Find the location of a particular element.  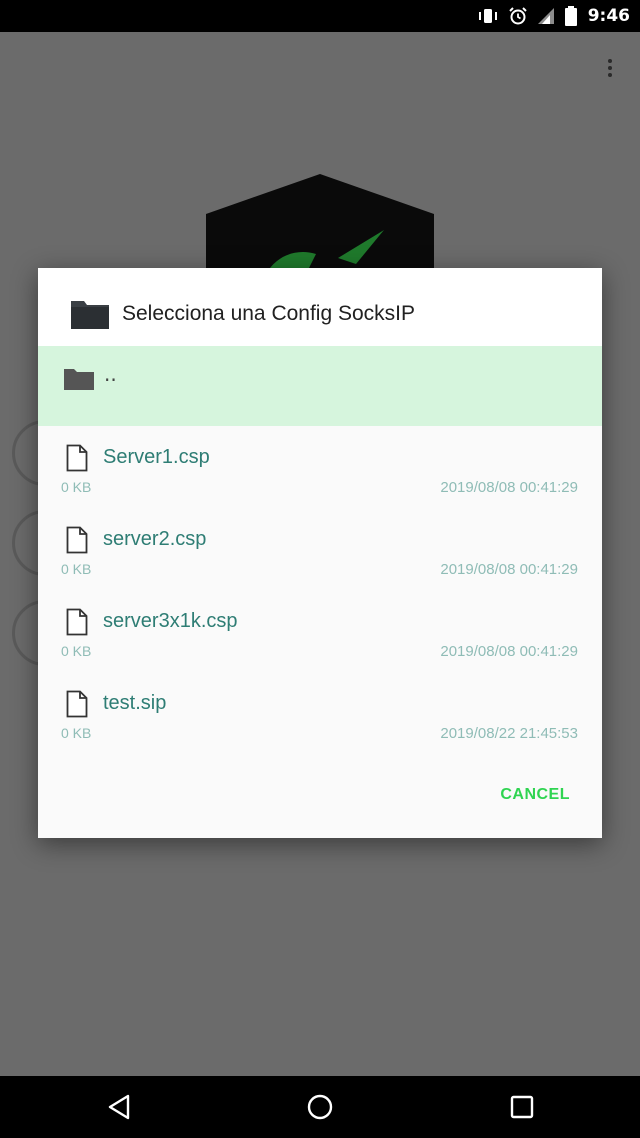

status-bar: 9:46 is located at coordinates (320, 16).